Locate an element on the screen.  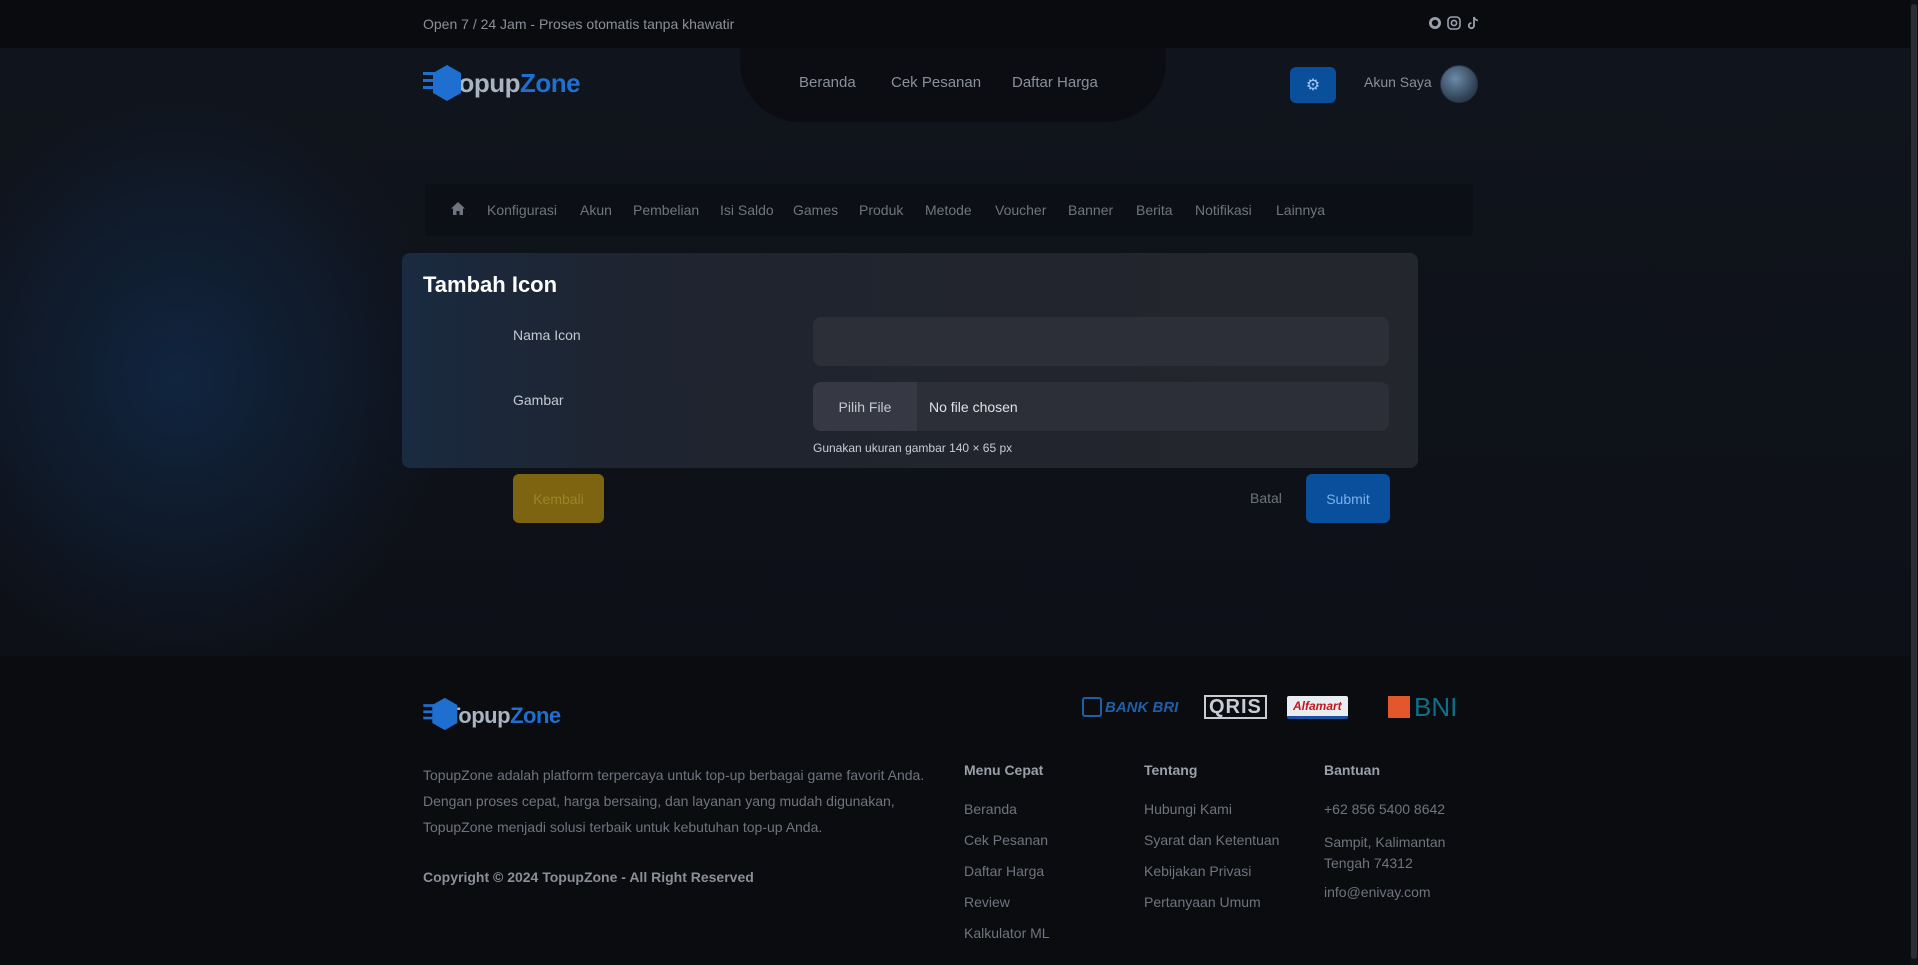
footer-link-kalkulator-ml: Kalkulator ML is located at coordinates (1007, 933).